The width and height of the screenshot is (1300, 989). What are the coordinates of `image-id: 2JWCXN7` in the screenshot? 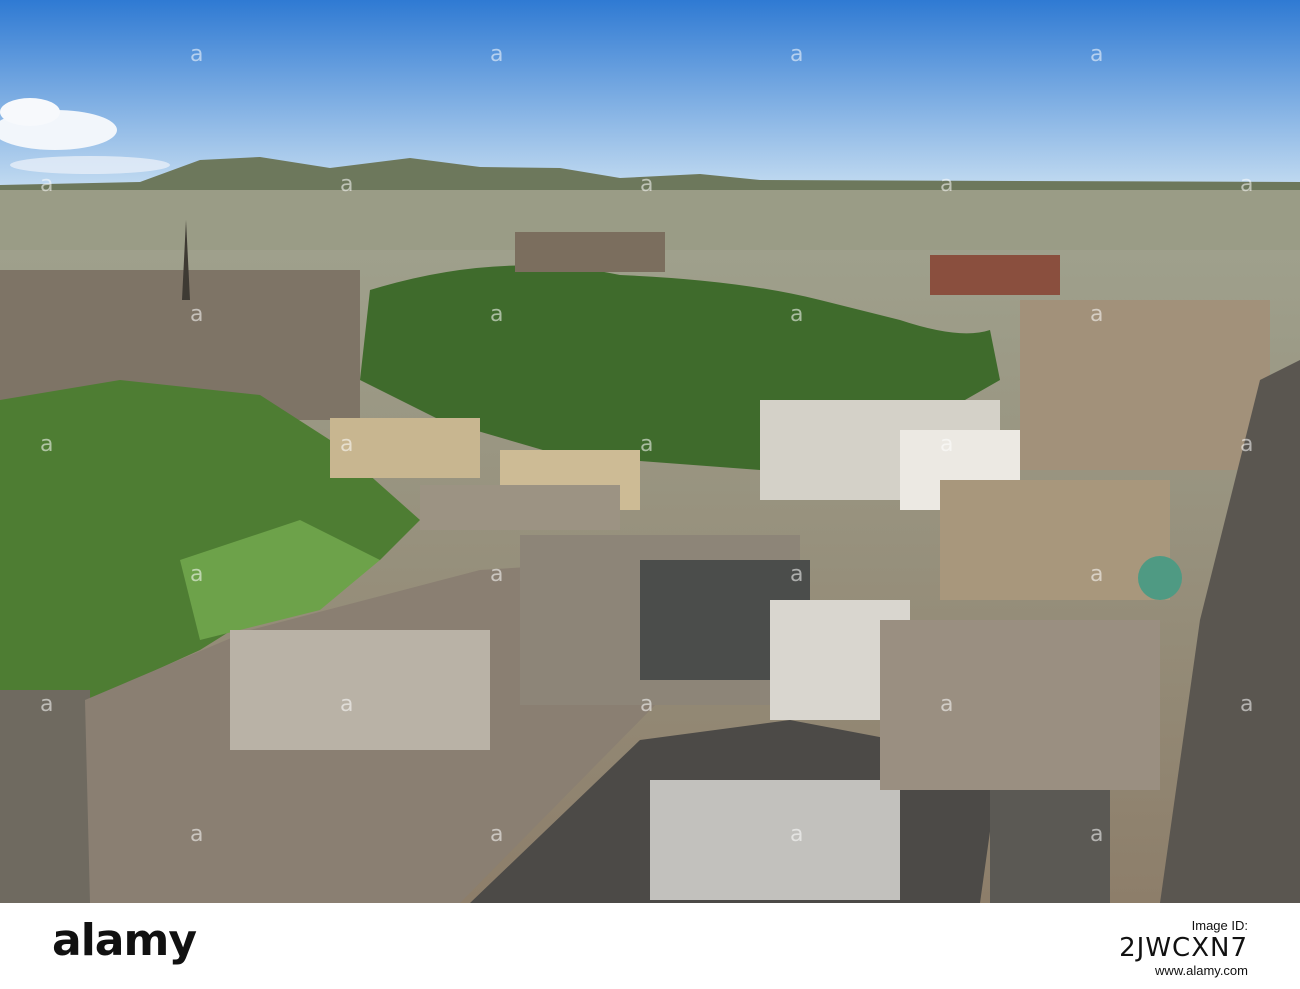 It's located at (1183, 948).